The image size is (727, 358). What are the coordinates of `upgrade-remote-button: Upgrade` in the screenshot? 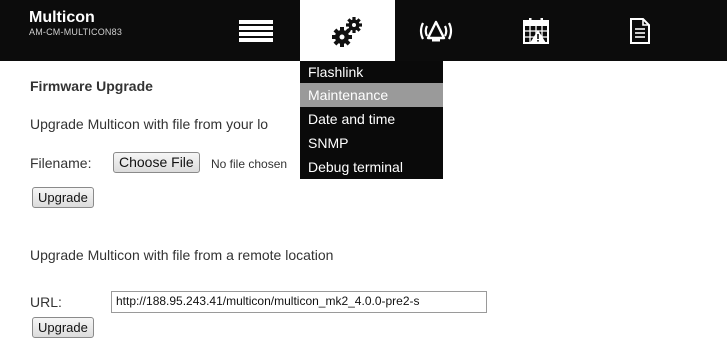 It's located at (63, 327).